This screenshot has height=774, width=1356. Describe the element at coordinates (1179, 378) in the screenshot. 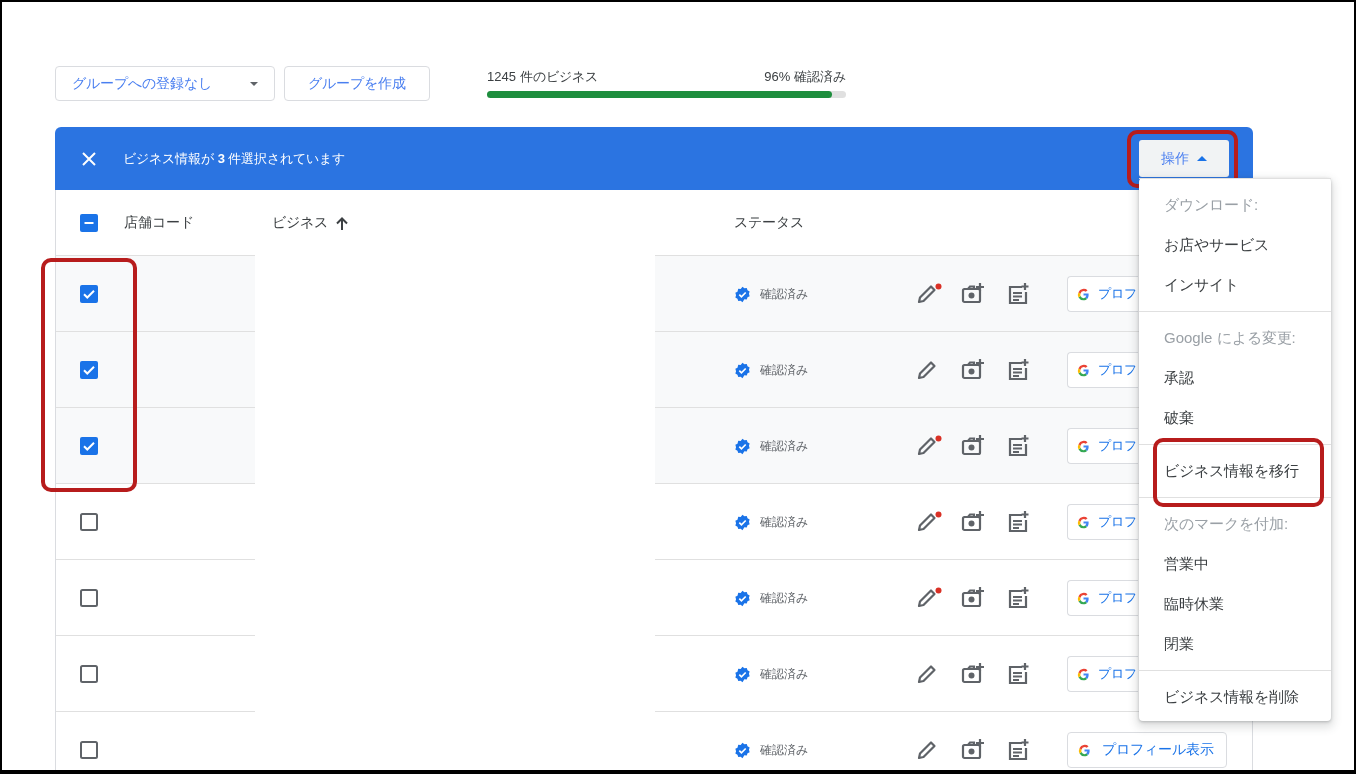

I see `menu-item: 承認` at that location.